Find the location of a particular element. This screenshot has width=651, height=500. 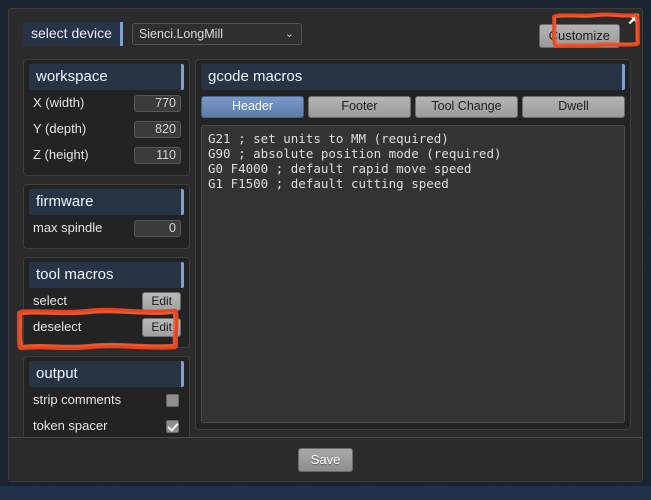

row-label: max spindle is located at coordinates (68, 227).